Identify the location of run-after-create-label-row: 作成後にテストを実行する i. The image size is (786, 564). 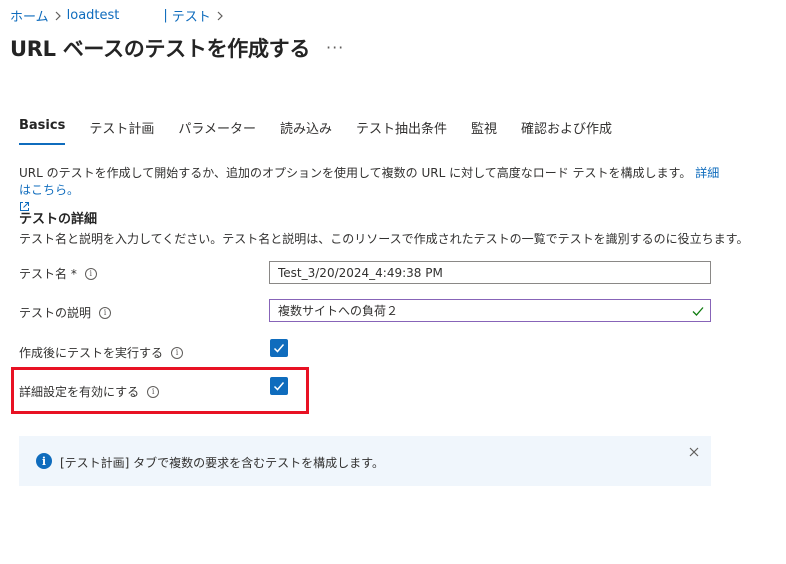
(101, 352).